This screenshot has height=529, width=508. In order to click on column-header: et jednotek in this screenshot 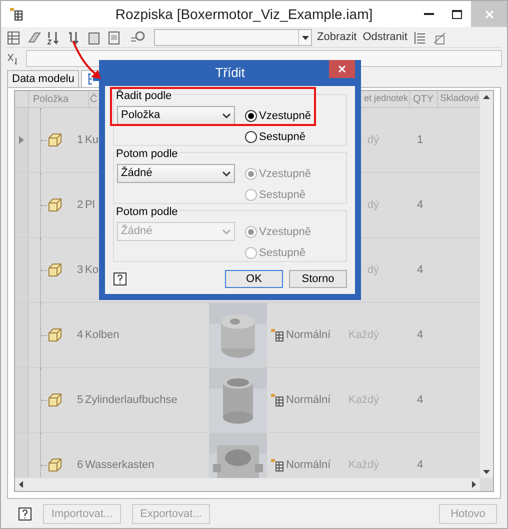, I will do `click(386, 99)`.